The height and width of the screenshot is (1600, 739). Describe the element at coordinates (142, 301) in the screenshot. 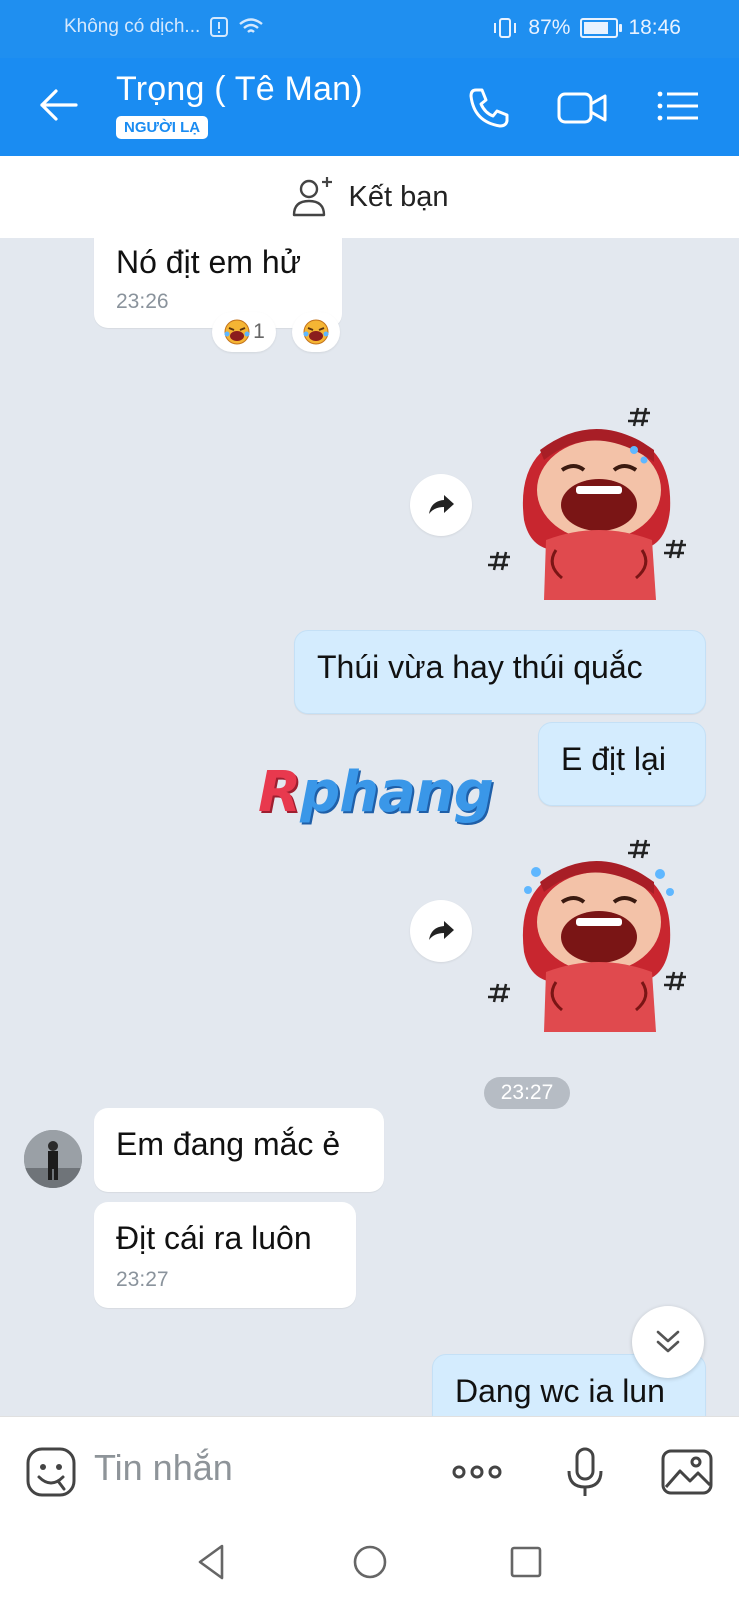

I see `message-time: 23:26` at that location.